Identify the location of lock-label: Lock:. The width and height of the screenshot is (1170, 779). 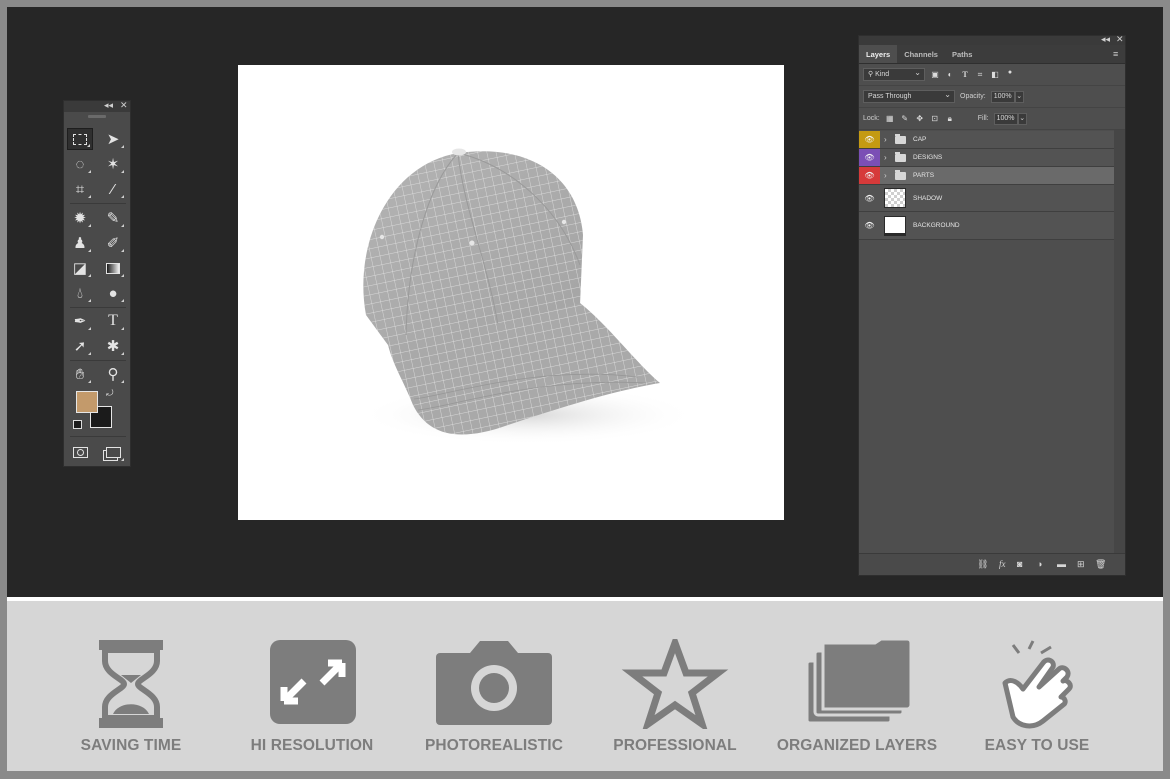
(871, 118).